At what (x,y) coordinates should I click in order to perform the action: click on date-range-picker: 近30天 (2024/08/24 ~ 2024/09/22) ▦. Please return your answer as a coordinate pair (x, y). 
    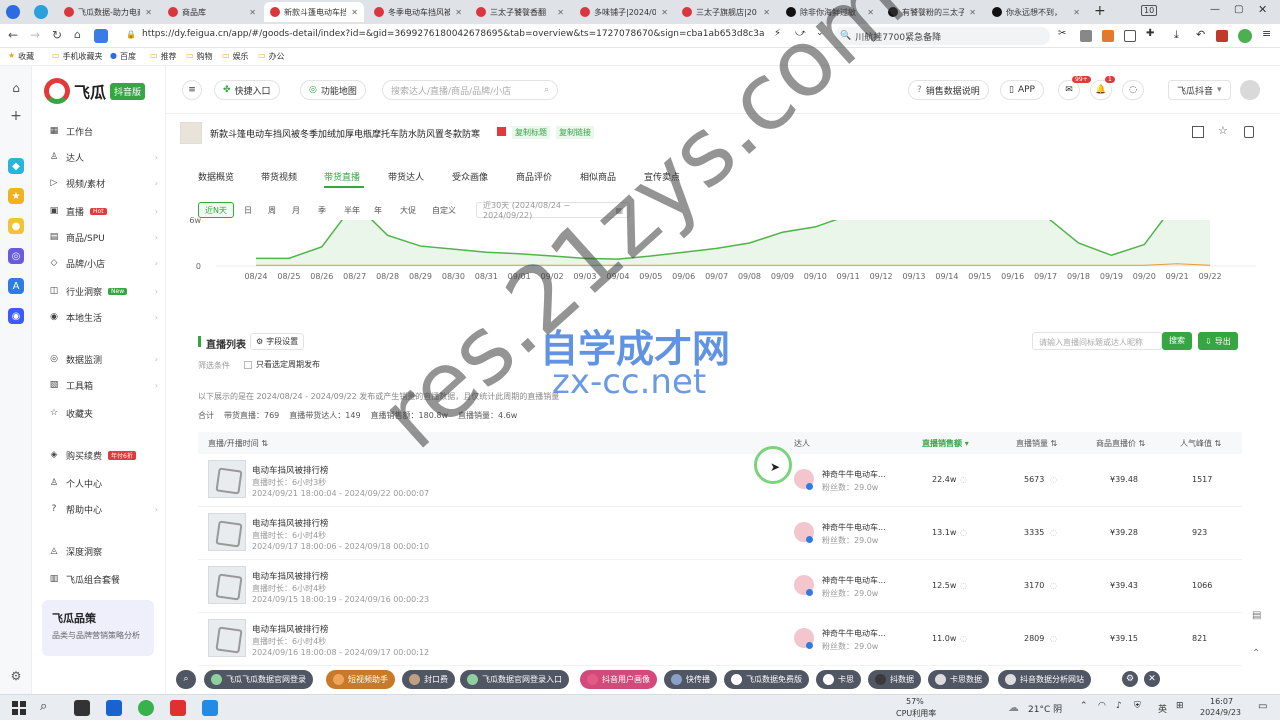
    Looking at the image, I should click on (553, 210).